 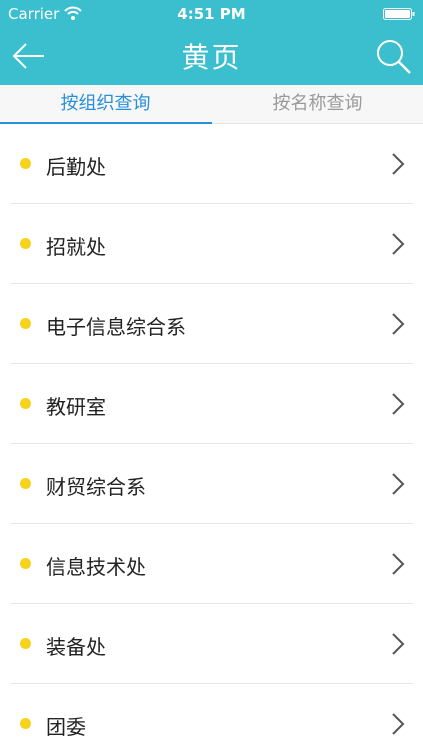 What do you see at coordinates (211, 244) in the screenshot?
I see `list-item: 招就处` at bounding box center [211, 244].